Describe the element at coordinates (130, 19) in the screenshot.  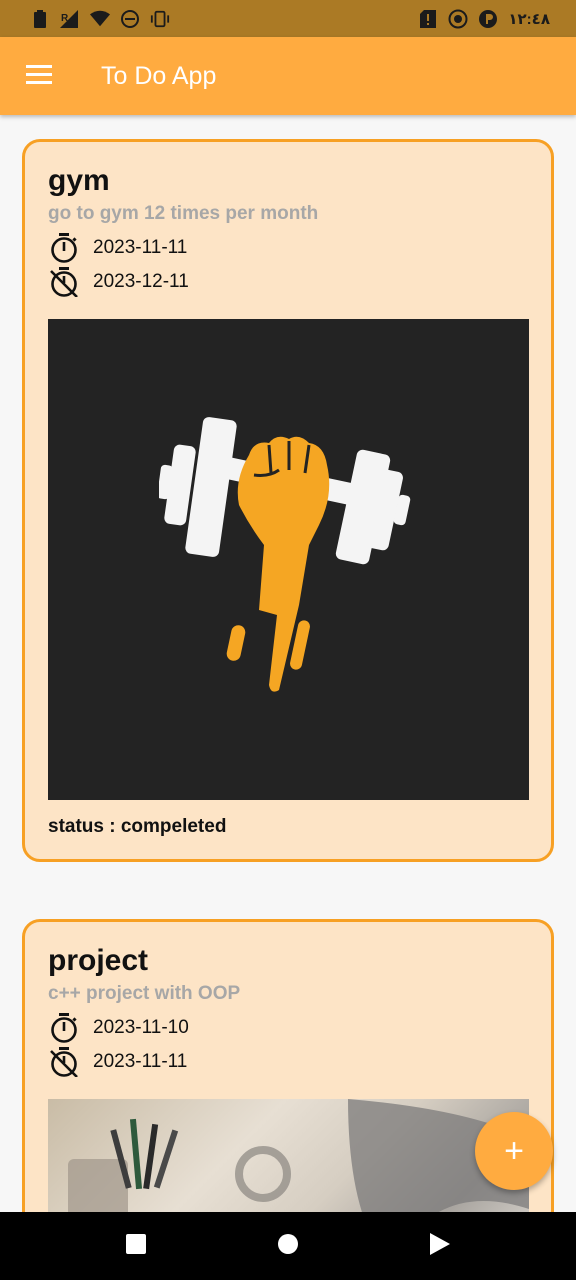
I see `dnd-icon` at that location.